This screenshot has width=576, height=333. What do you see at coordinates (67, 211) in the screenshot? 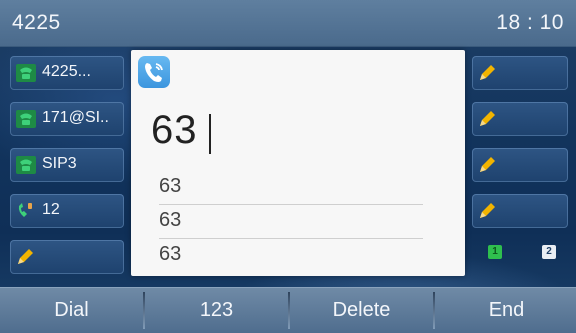
I see `line-key-4: 12` at bounding box center [67, 211].